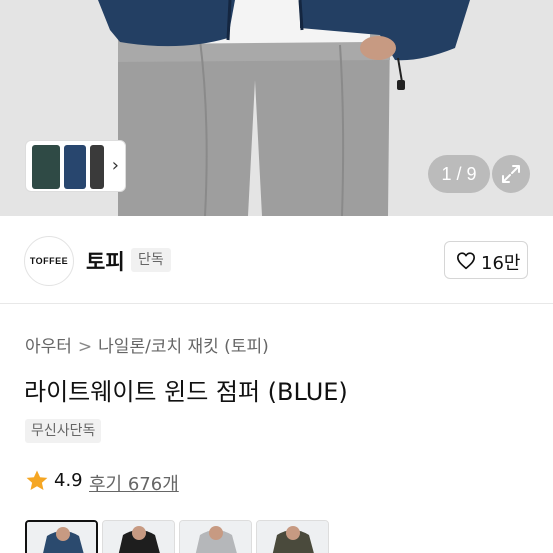 Image resolution: width=553 pixels, height=553 pixels. What do you see at coordinates (85, 347) in the screenshot?
I see `chevron-right-icon: >` at bounding box center [85, 347].